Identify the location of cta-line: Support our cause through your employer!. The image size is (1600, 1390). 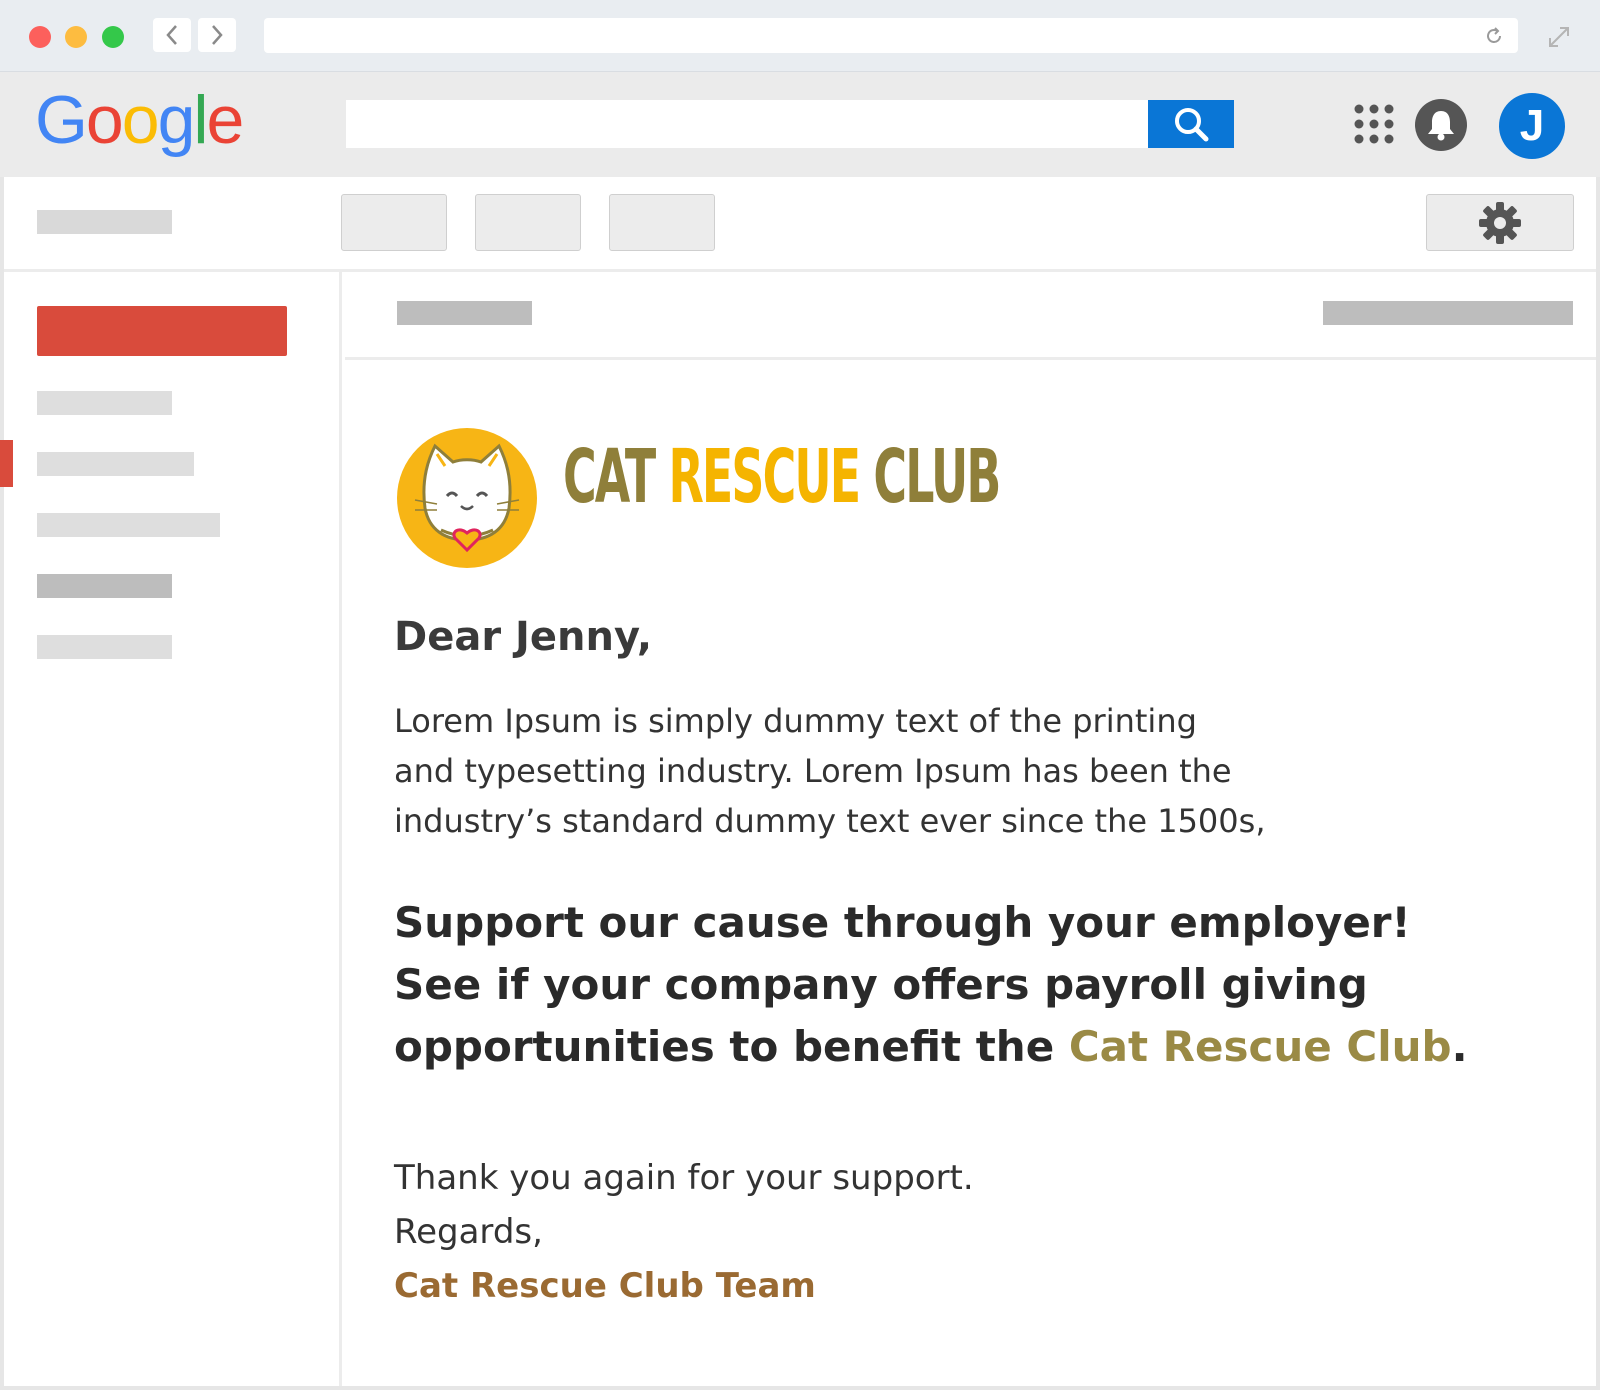
(902, 922).